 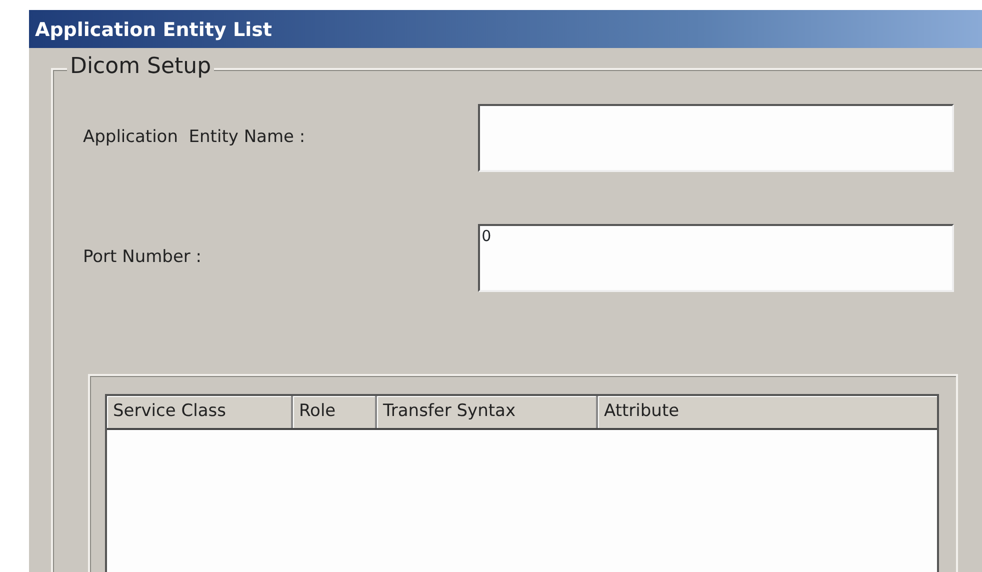 I want to click on field-label: Application Entity Name :, so click(x=194, y=138).